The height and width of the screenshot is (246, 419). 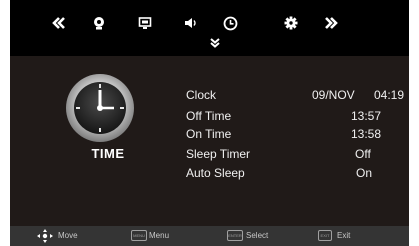 What do you see at coordinates (344, 235) in the screenshot?
I see `exit-hint-label: Exit` at bounding box center [344, 235].